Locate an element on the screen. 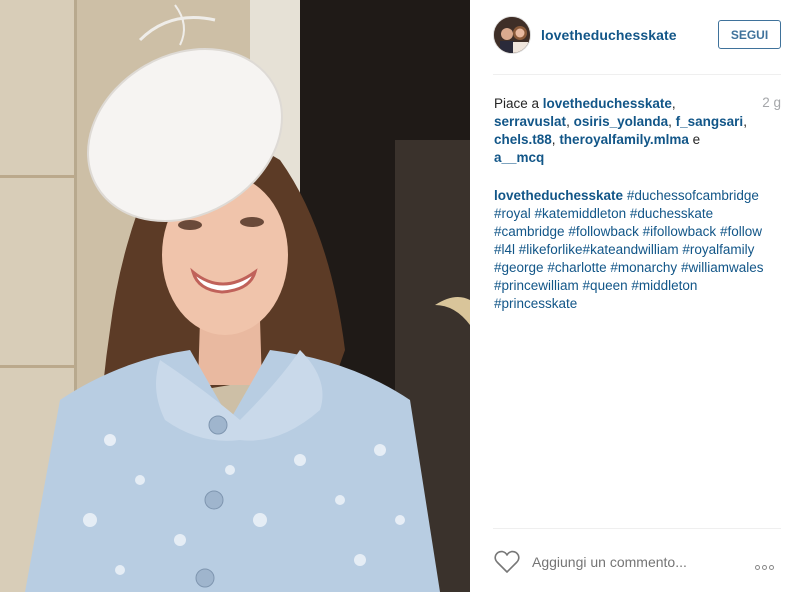 The height and width of the screenshot is (592, 793). liker-link: f_sangsari is located at coordinates (710, 121).